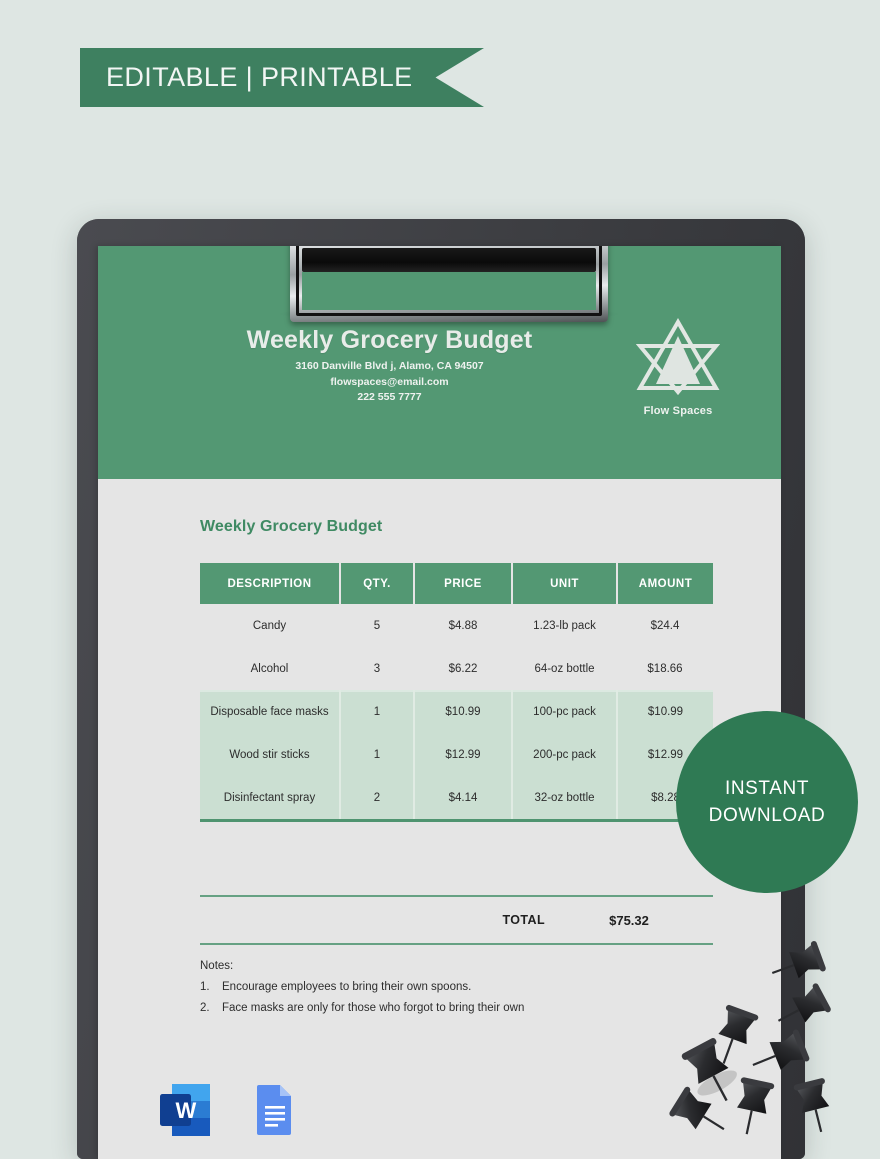 The image size is (880, 1159). What do you see at coordinates (270, 668) in the screenshot?
I see `cell-description: Alcohol` at bounding box center [270, 668].